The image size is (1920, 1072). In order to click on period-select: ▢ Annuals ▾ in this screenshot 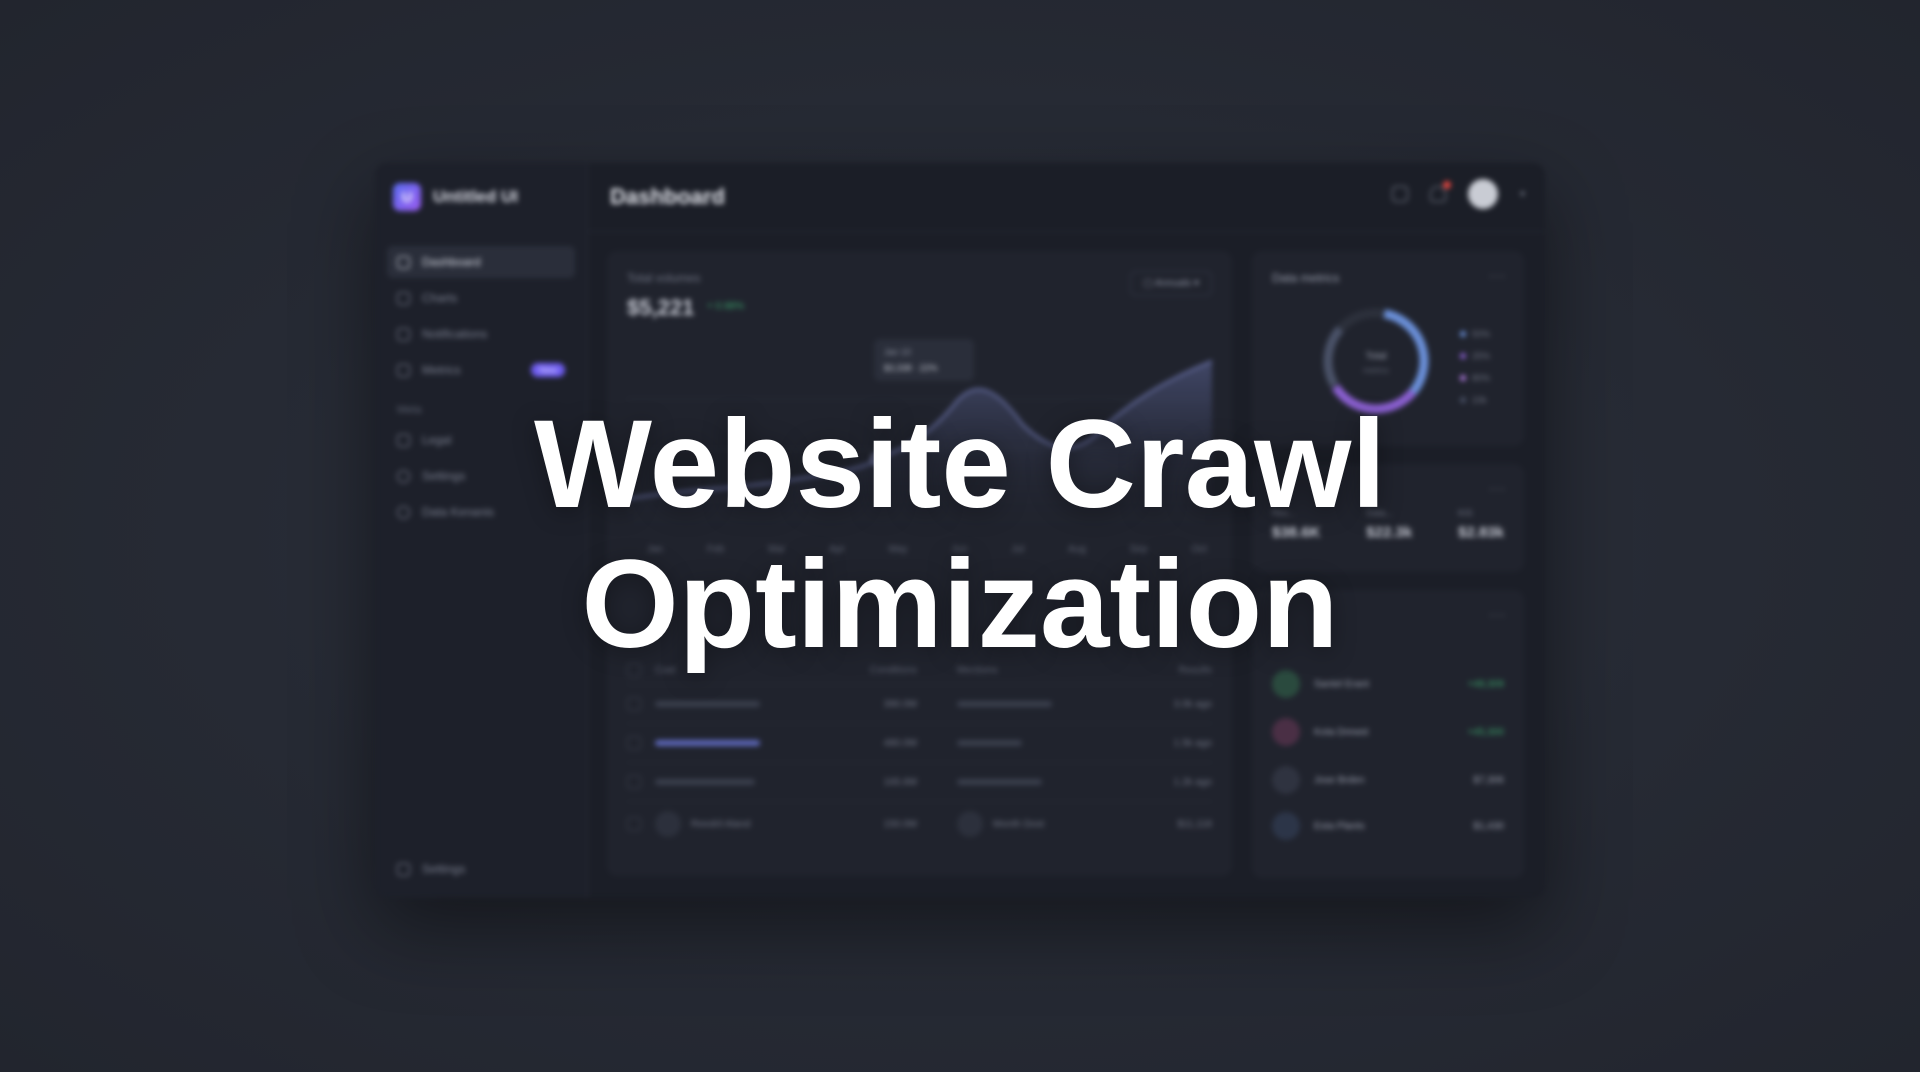, I will do `click(1171, 283)`.